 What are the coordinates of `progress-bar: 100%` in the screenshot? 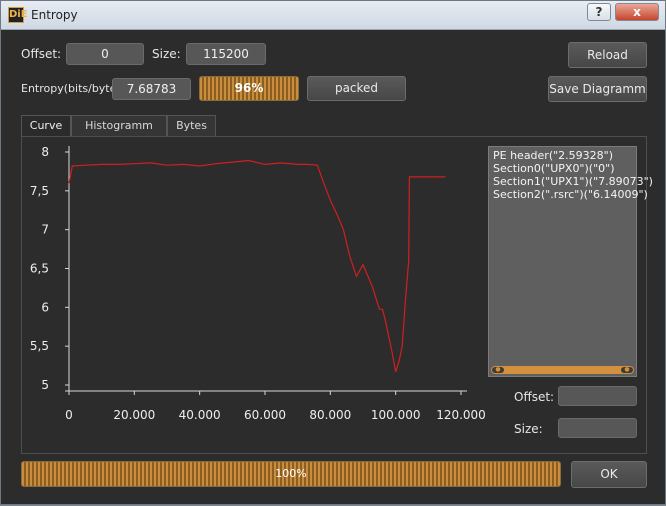 It's located at (291, 474).